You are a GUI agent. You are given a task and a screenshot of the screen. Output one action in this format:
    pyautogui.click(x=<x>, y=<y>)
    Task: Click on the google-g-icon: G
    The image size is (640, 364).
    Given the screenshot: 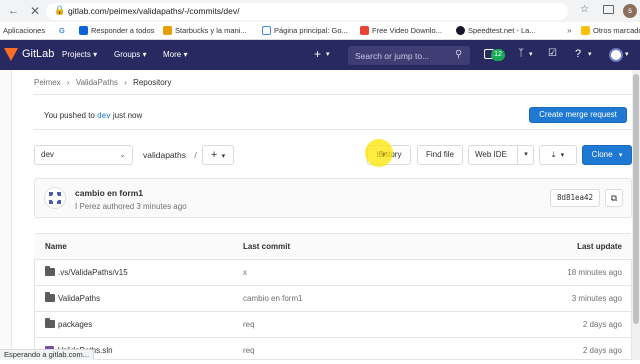 What is the action you would take?
    pyautogui.click(x=62, y=30)
    